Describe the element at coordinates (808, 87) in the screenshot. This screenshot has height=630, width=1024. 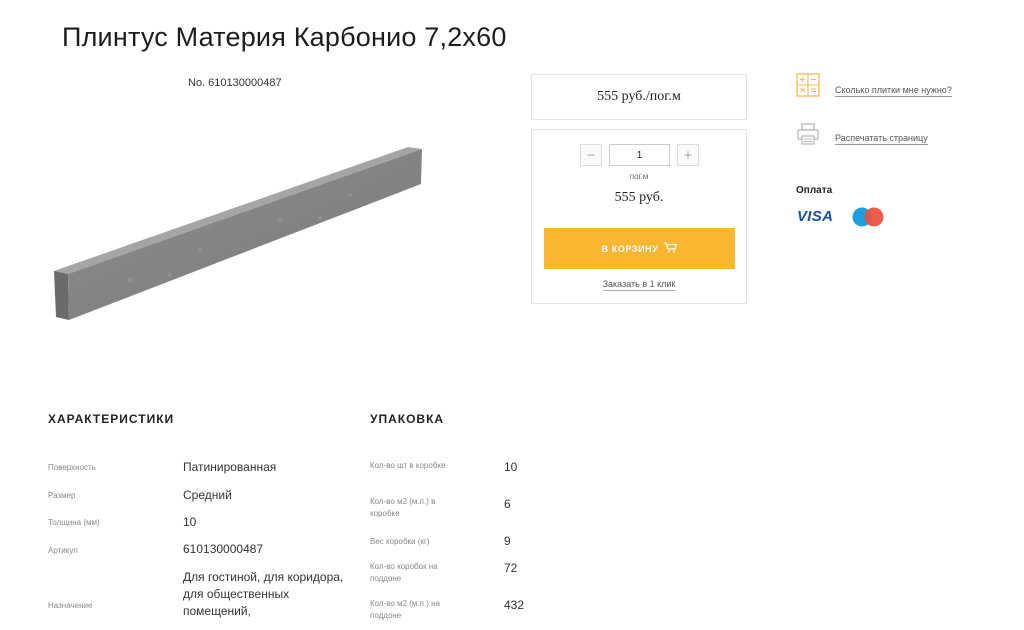
I see `calculator-icon` at that location.